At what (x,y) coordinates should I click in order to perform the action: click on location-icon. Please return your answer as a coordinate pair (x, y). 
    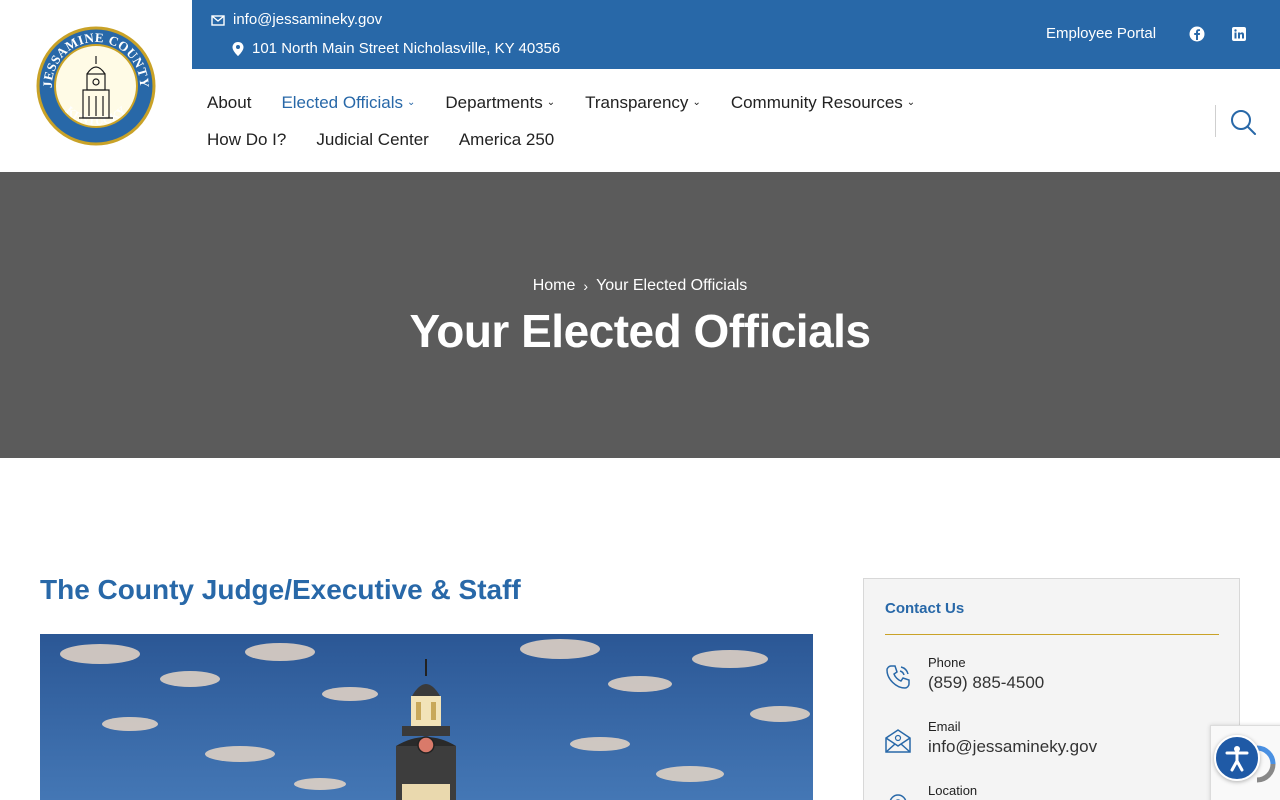
    Looking at the image, I should click on (898, 797).